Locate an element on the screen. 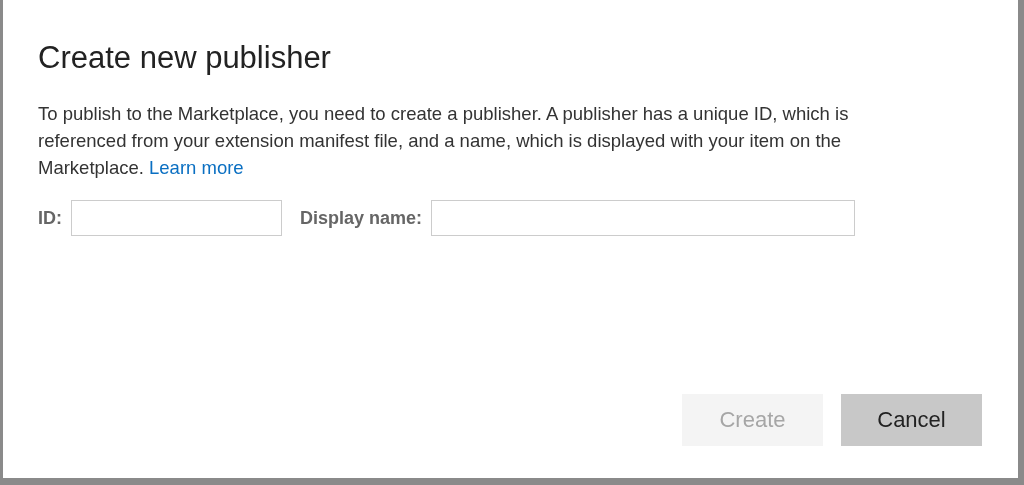 The image size is (1024, 485). learn-more-link: Learn more is located at coordinates (196, 167).